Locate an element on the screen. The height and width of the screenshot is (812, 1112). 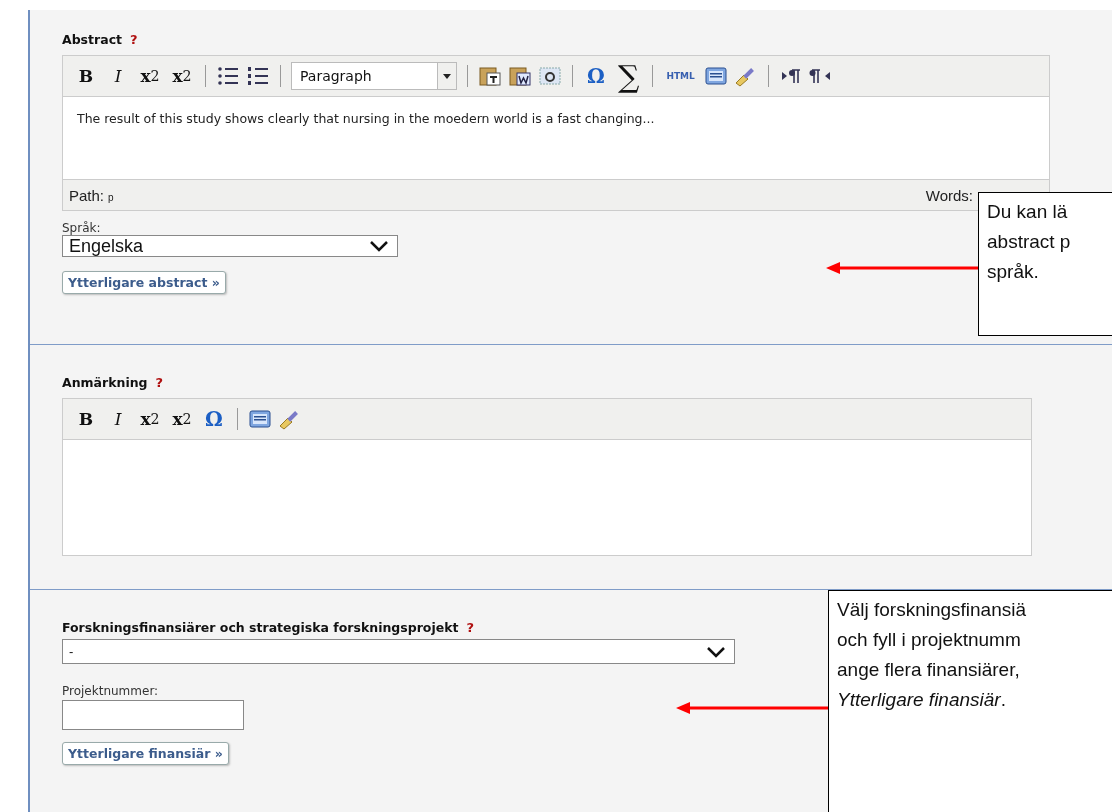
more-funder-button: Ytterligare finansiär » is located at coordinates (145, 753).